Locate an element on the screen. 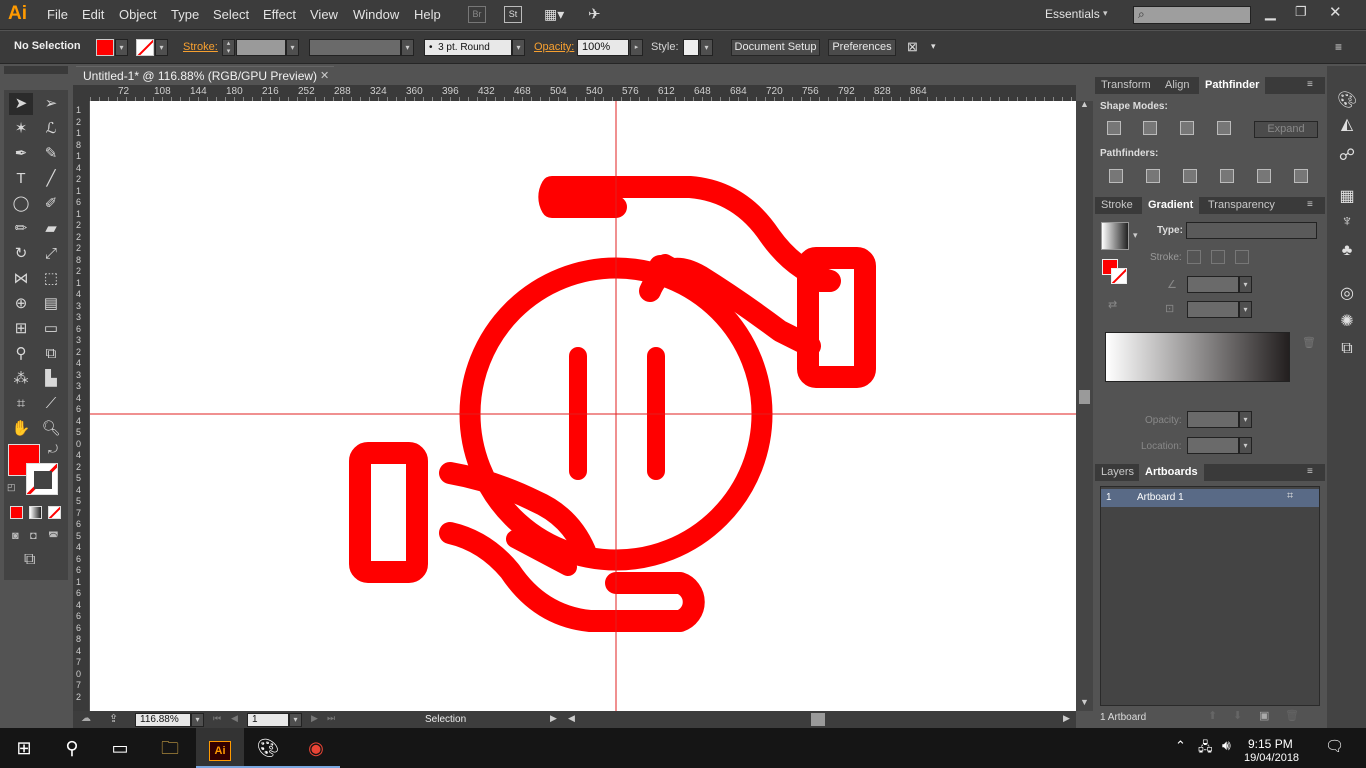 The height and width of the screenshot is (768, 1366). stop-location-dropdown: ▾ is located at coordinates (1245, 445).